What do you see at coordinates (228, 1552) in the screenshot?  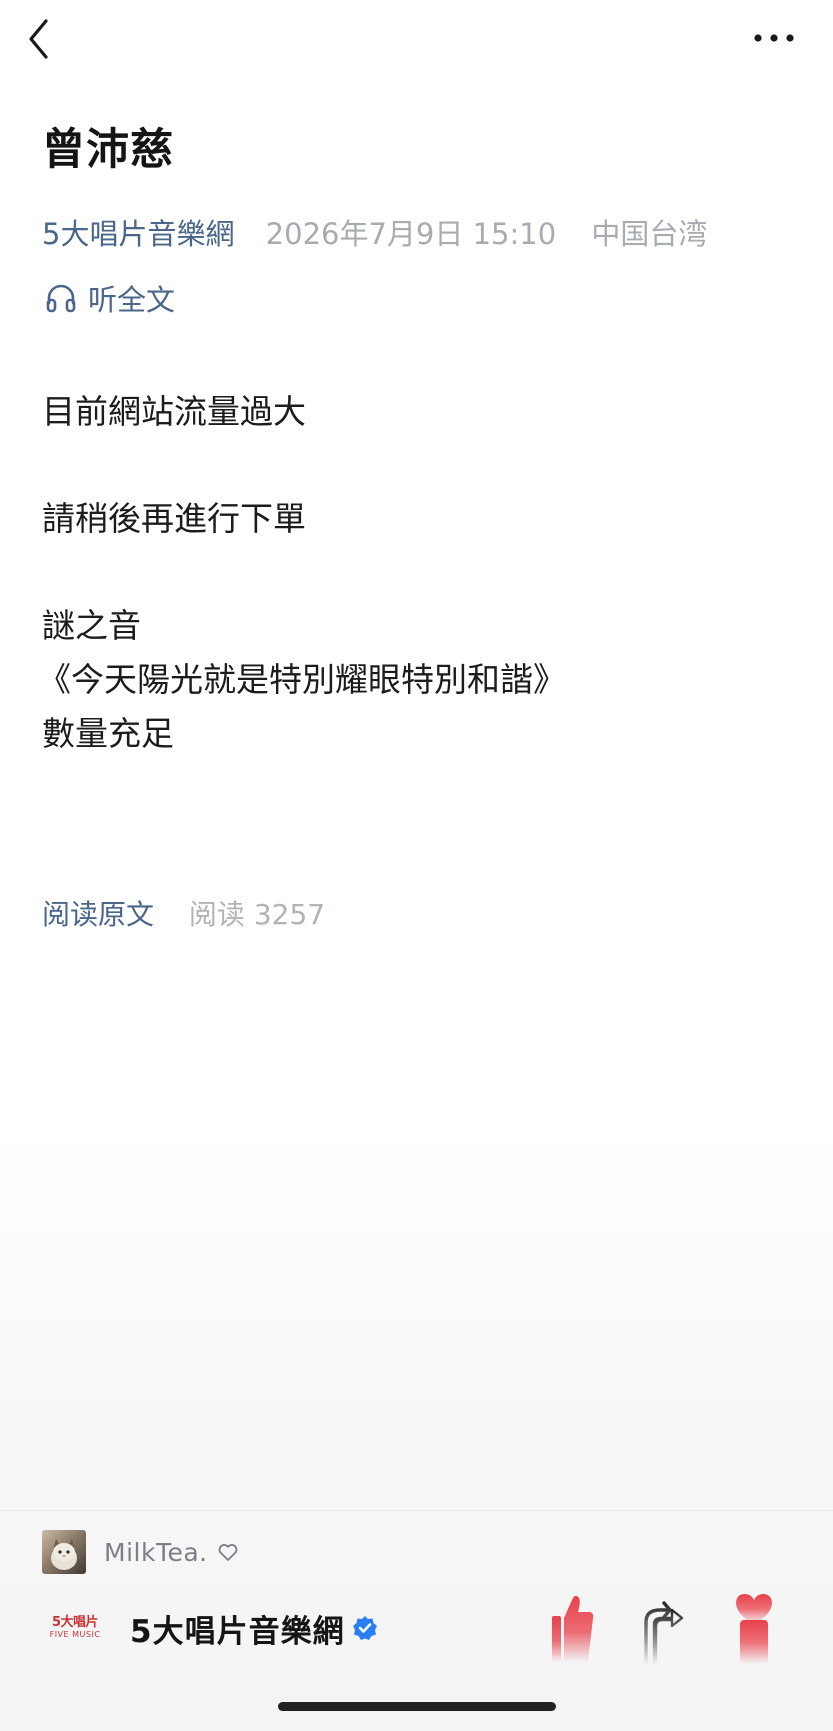 I see `heart-outline-icon` at bounding box center [228, 1552].